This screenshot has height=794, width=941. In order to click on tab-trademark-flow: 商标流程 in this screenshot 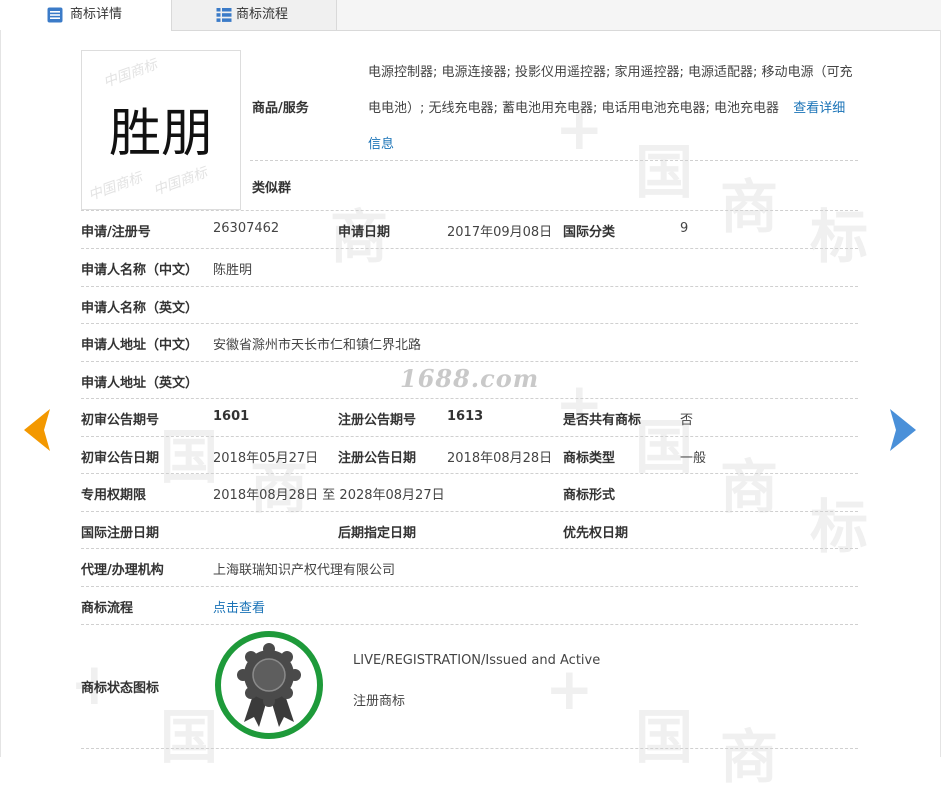, I will do `click(254, 15)`.